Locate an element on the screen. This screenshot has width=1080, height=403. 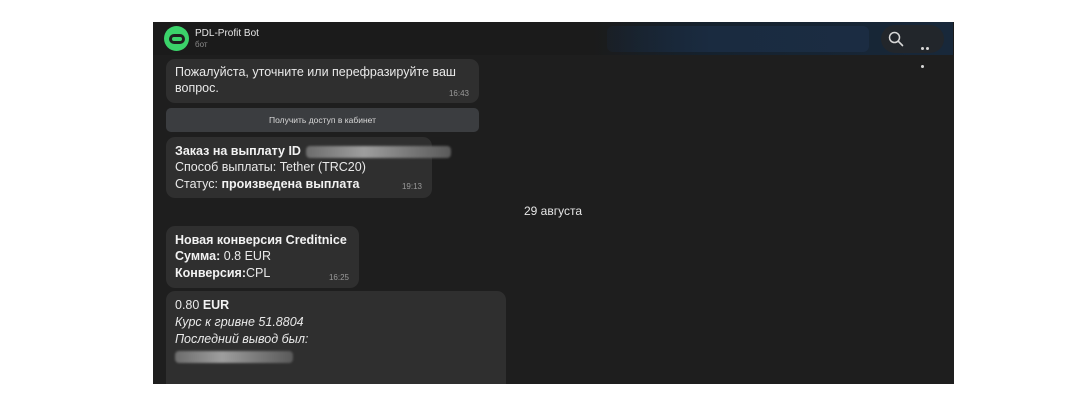
message-line is located at coordinates (234, 356).